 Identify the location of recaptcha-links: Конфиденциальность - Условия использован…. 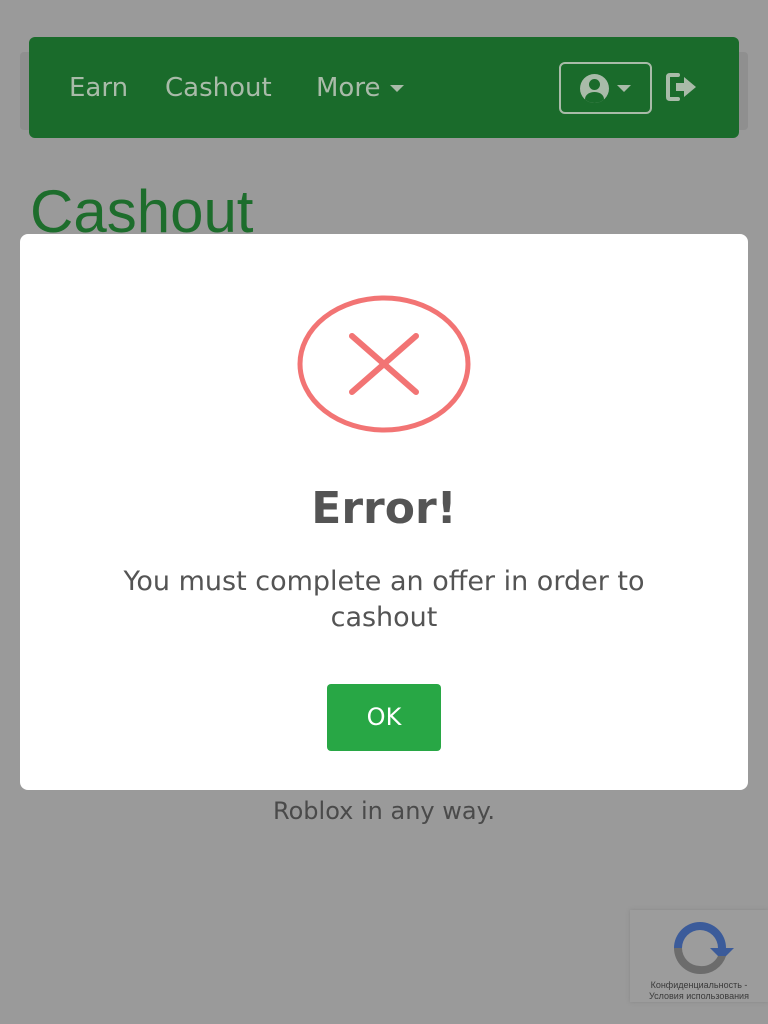
(699, 991).